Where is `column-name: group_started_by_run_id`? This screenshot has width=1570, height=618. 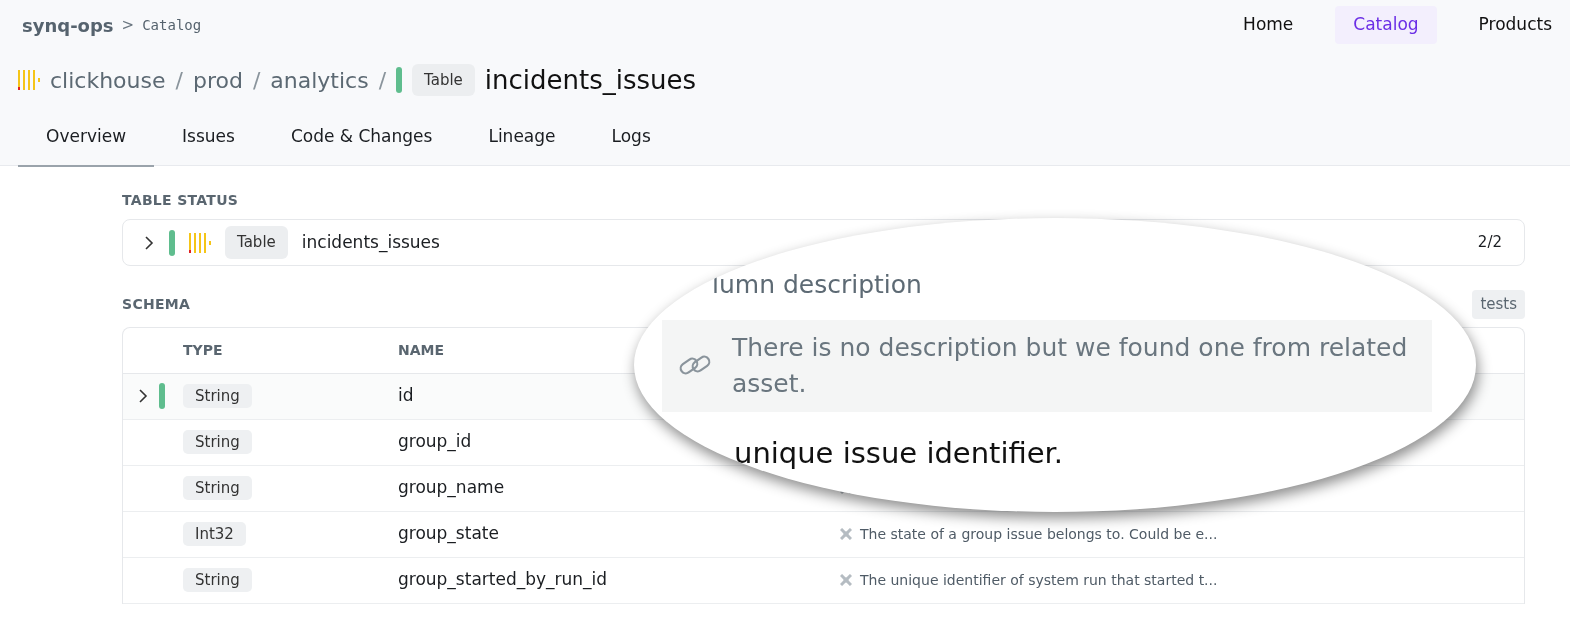
column-name: group_started_by_run_id is located at coordinates (503, 579).